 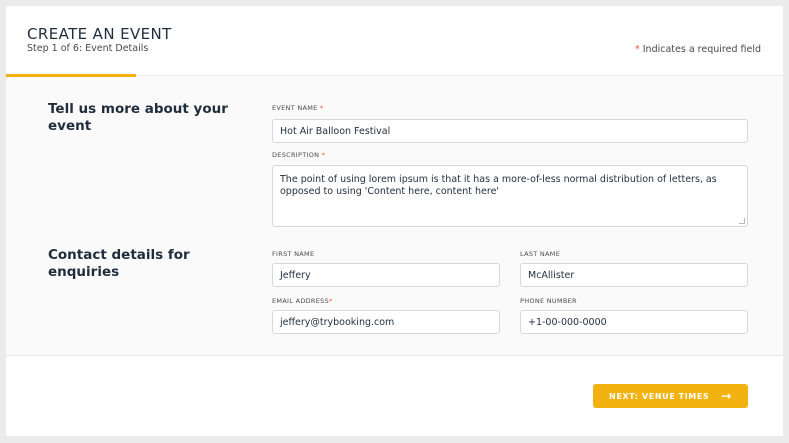 I want to click on phone-label: PHONE NUMBER, so click(x=548, y=301).